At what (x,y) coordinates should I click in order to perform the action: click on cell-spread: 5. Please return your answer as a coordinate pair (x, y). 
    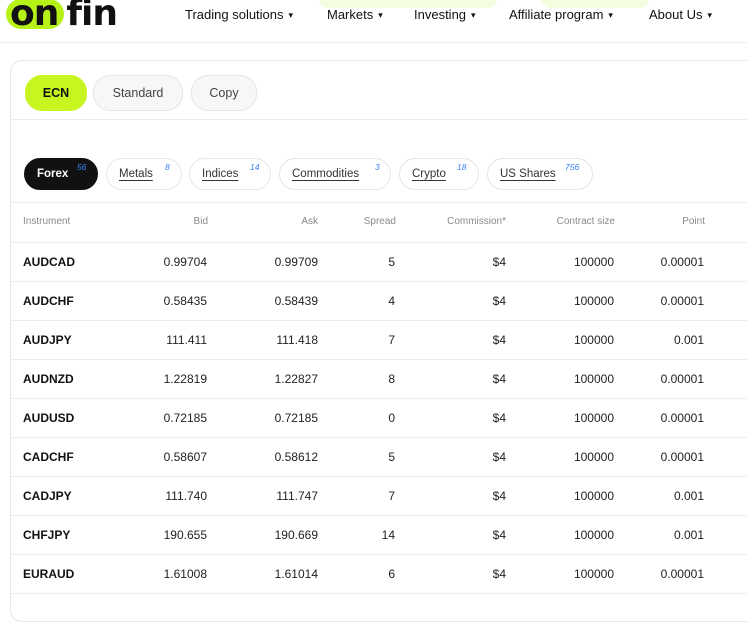
    Looking at the image, I should click on (391, 457).